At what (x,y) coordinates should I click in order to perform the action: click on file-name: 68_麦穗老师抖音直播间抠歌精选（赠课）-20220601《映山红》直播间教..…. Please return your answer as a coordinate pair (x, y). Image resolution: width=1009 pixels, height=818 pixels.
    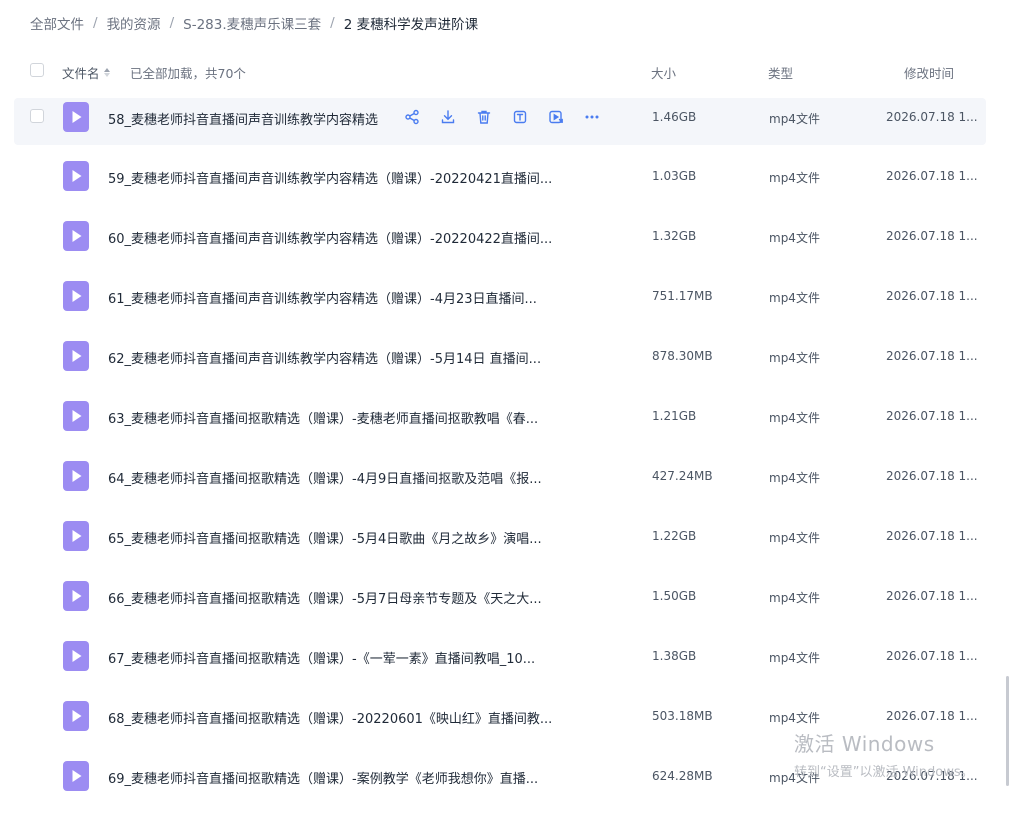
    Looking at the image, I should click on (330, 717).